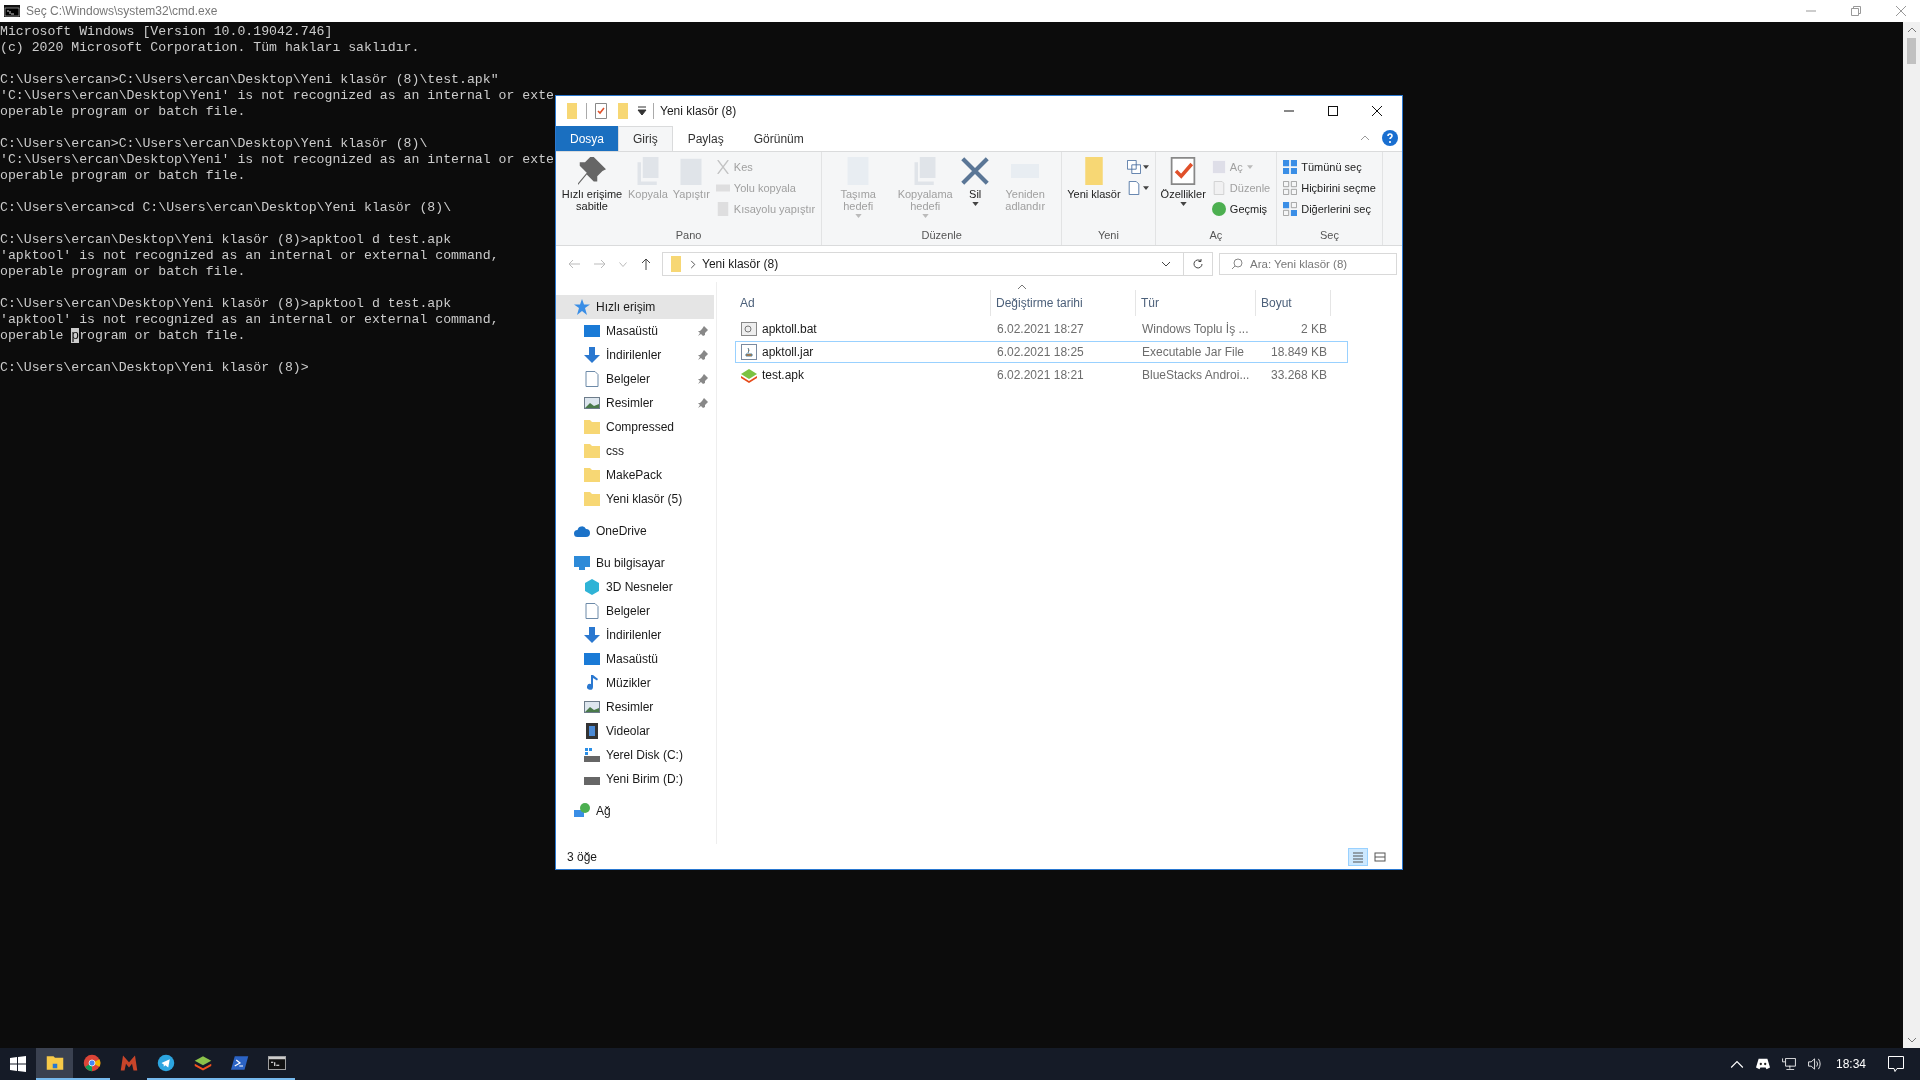 This screenshot has width=1920, height=1080. I want to click on file-row: apktoll.jar 6.02.2021 18:25 Executable Jar File 18.849 KB, so click(1041, 352).